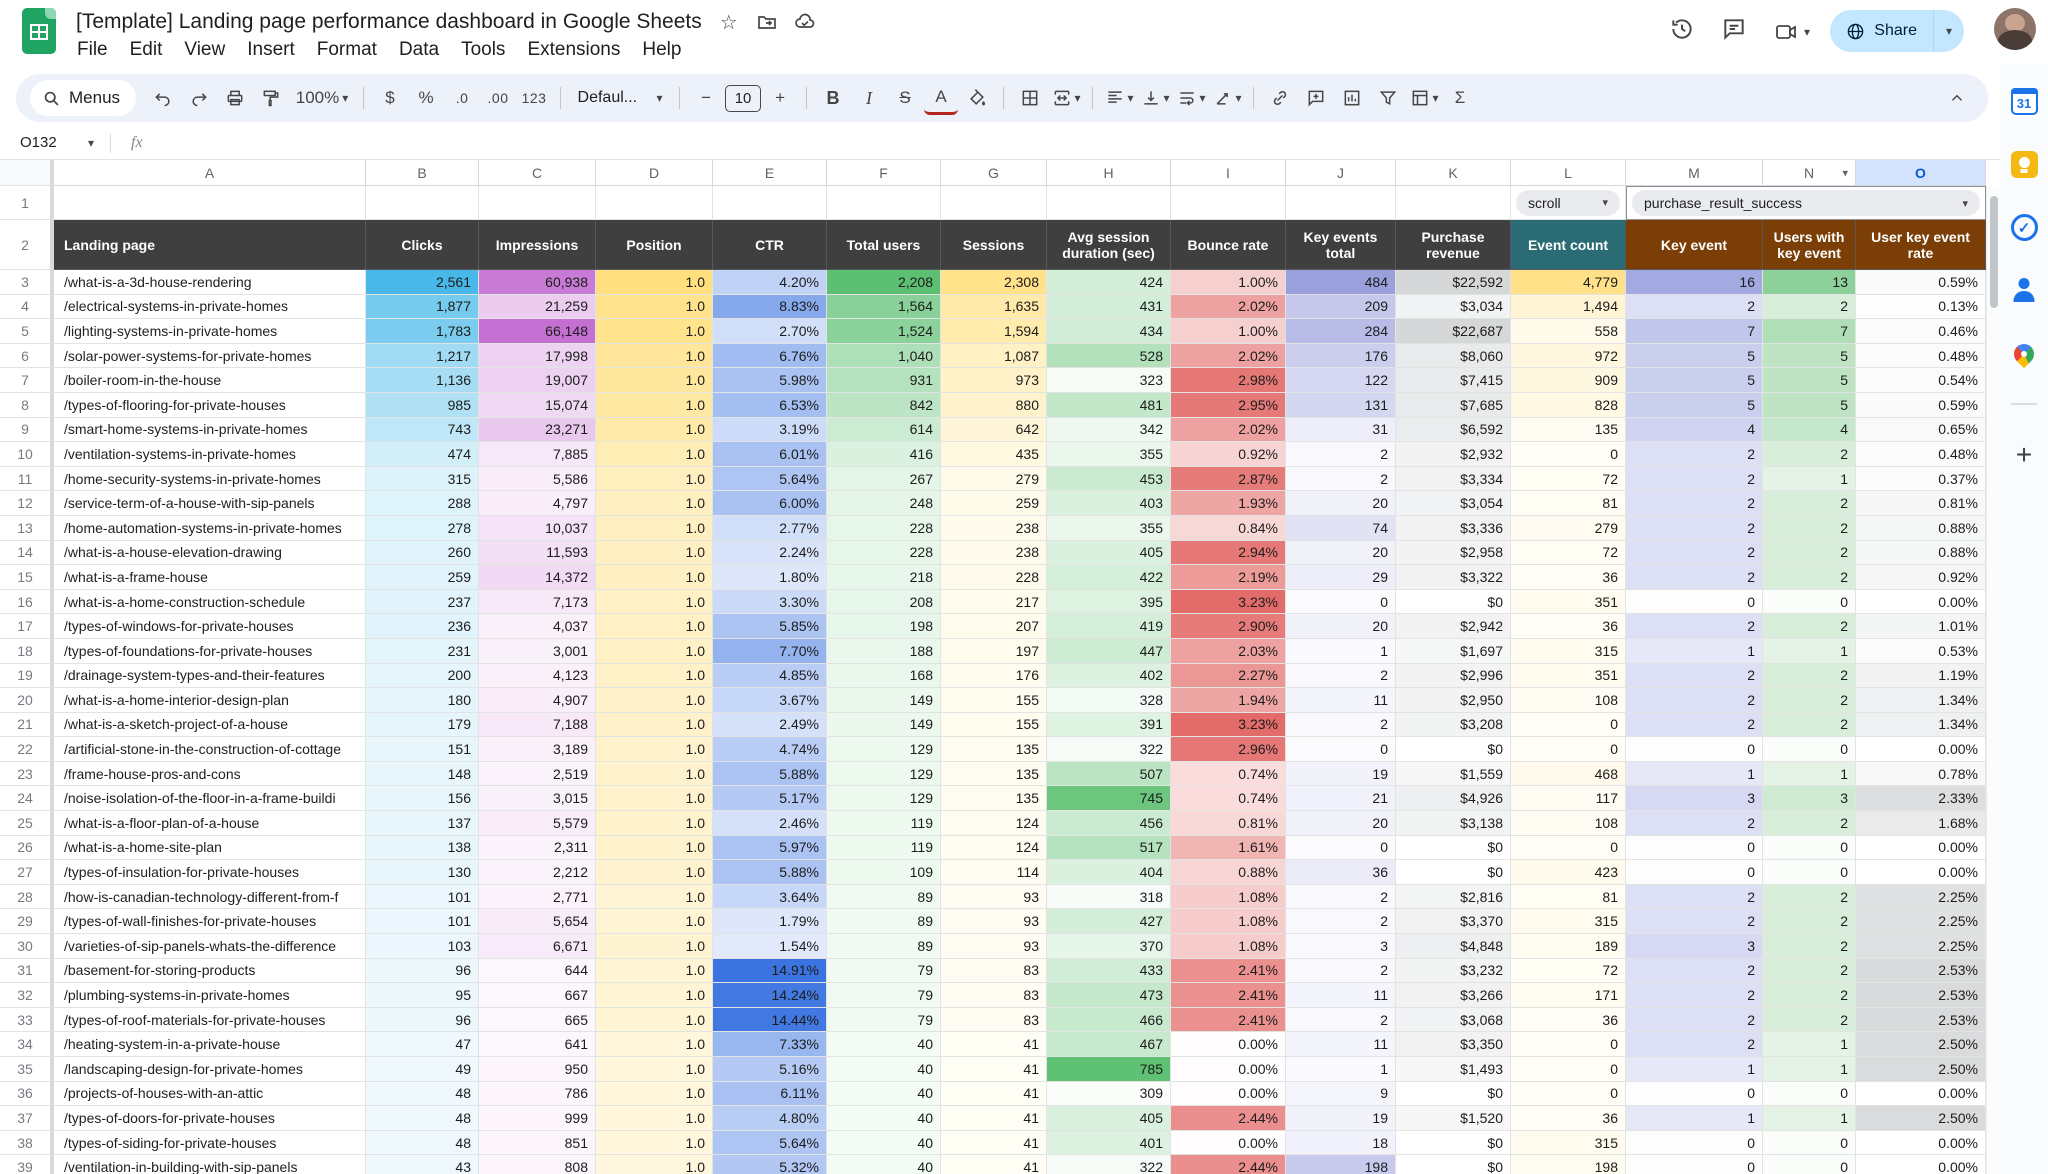 Image resolution: width=2048 pixels, height=1174 pixels. Describe the element at coordinates (884, 799) in the screenshot. I see `cell: 129` at that location.